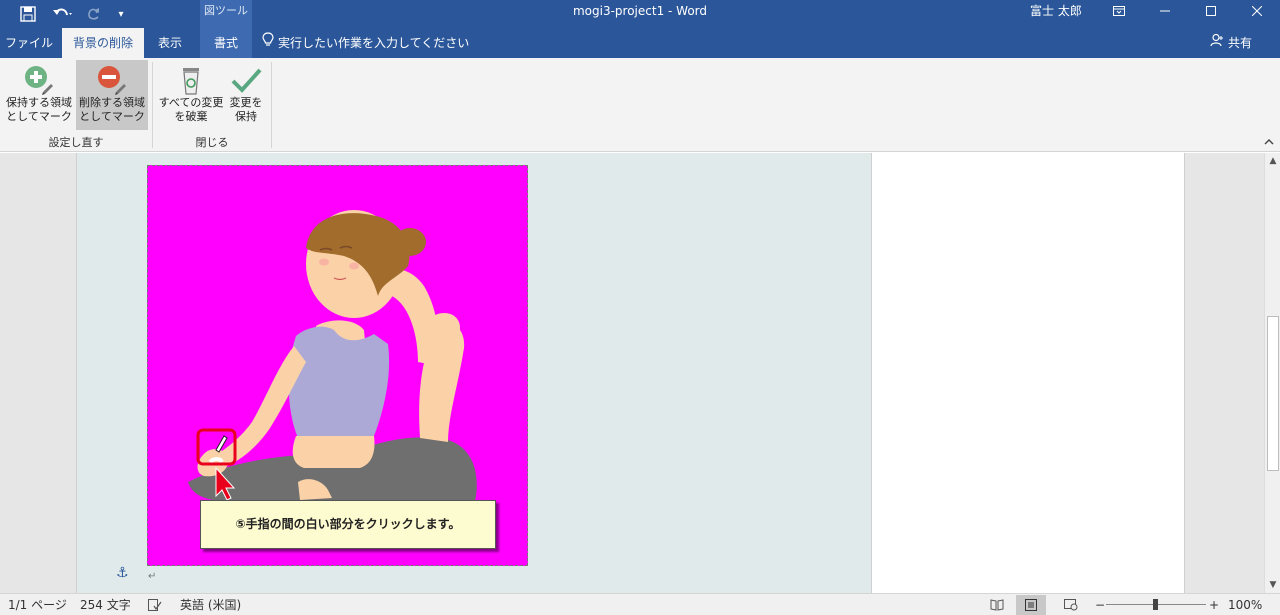 Image resolution: width=1280 pixels, height=615 pixels. What do you see at coordinates (640, 43) in the screenshot?
I see `ribbon-tab-row: ファイル 背景の削除 表示 書式 実行したい作業を入力してください 共有` at bounding box center [640, 43].